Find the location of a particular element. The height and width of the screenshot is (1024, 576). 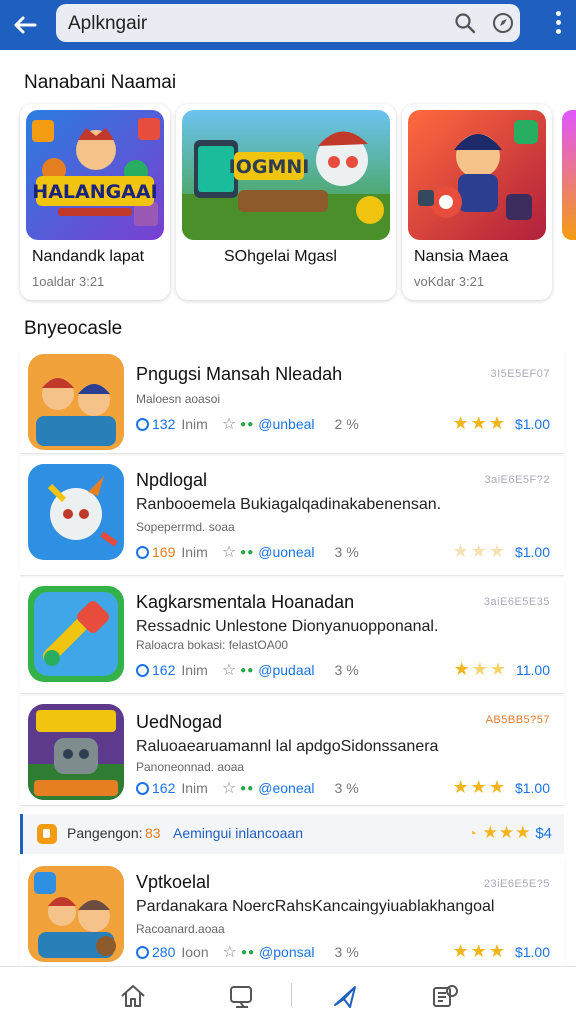

bottom-navigation is located at coordinates (288, 995).